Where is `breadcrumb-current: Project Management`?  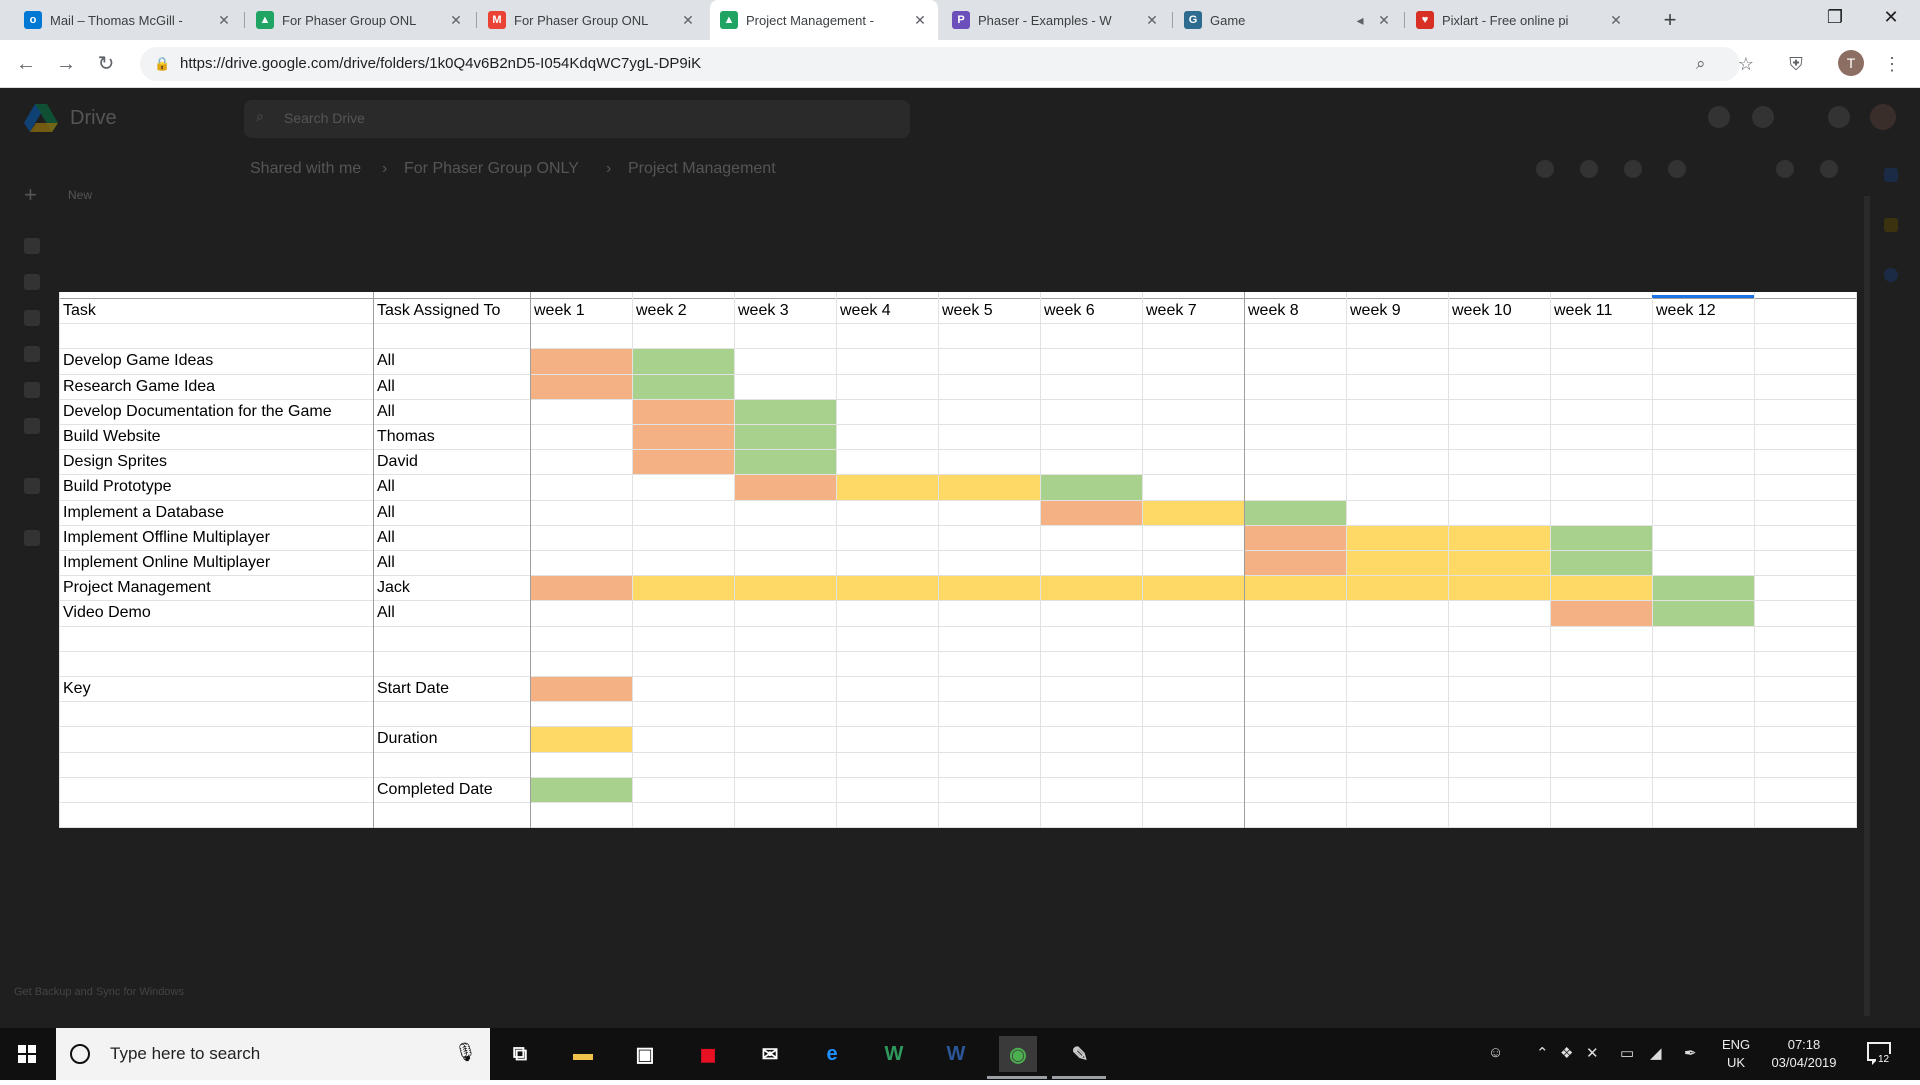
breadcrumb-current: Project Management is located at coordinates (702, 169).